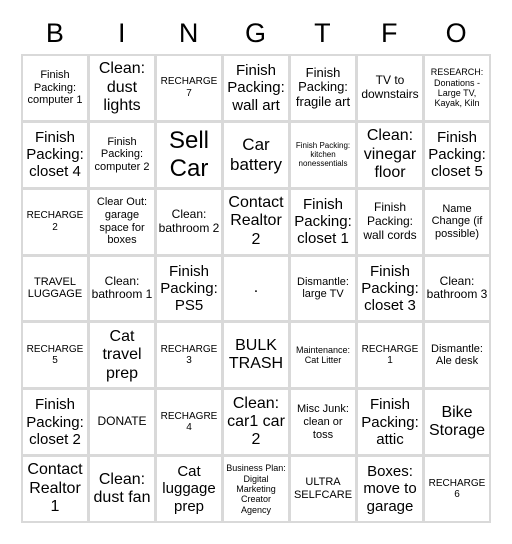 The image size is (512, 544). I want to click on bingo-cell: Cat luggage prep, so click(189, 489).